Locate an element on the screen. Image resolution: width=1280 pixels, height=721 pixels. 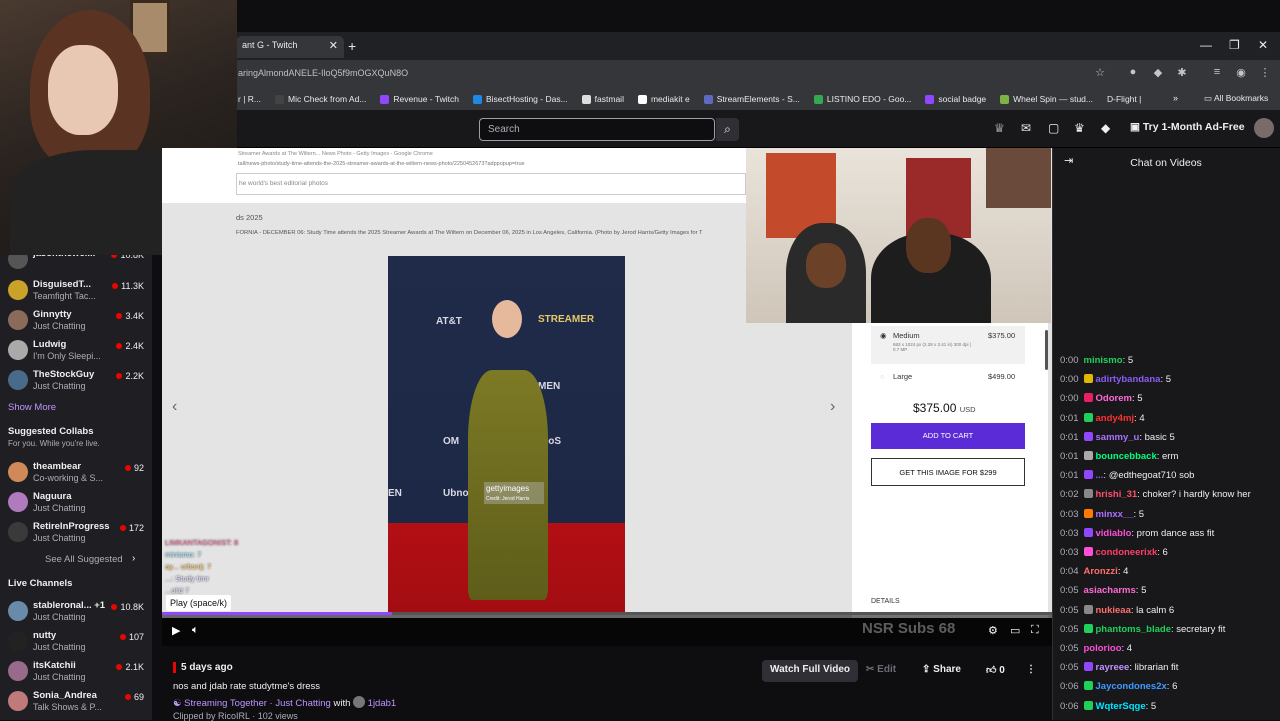
chat-username: bouncebback is located at coordinates (1126, 456).